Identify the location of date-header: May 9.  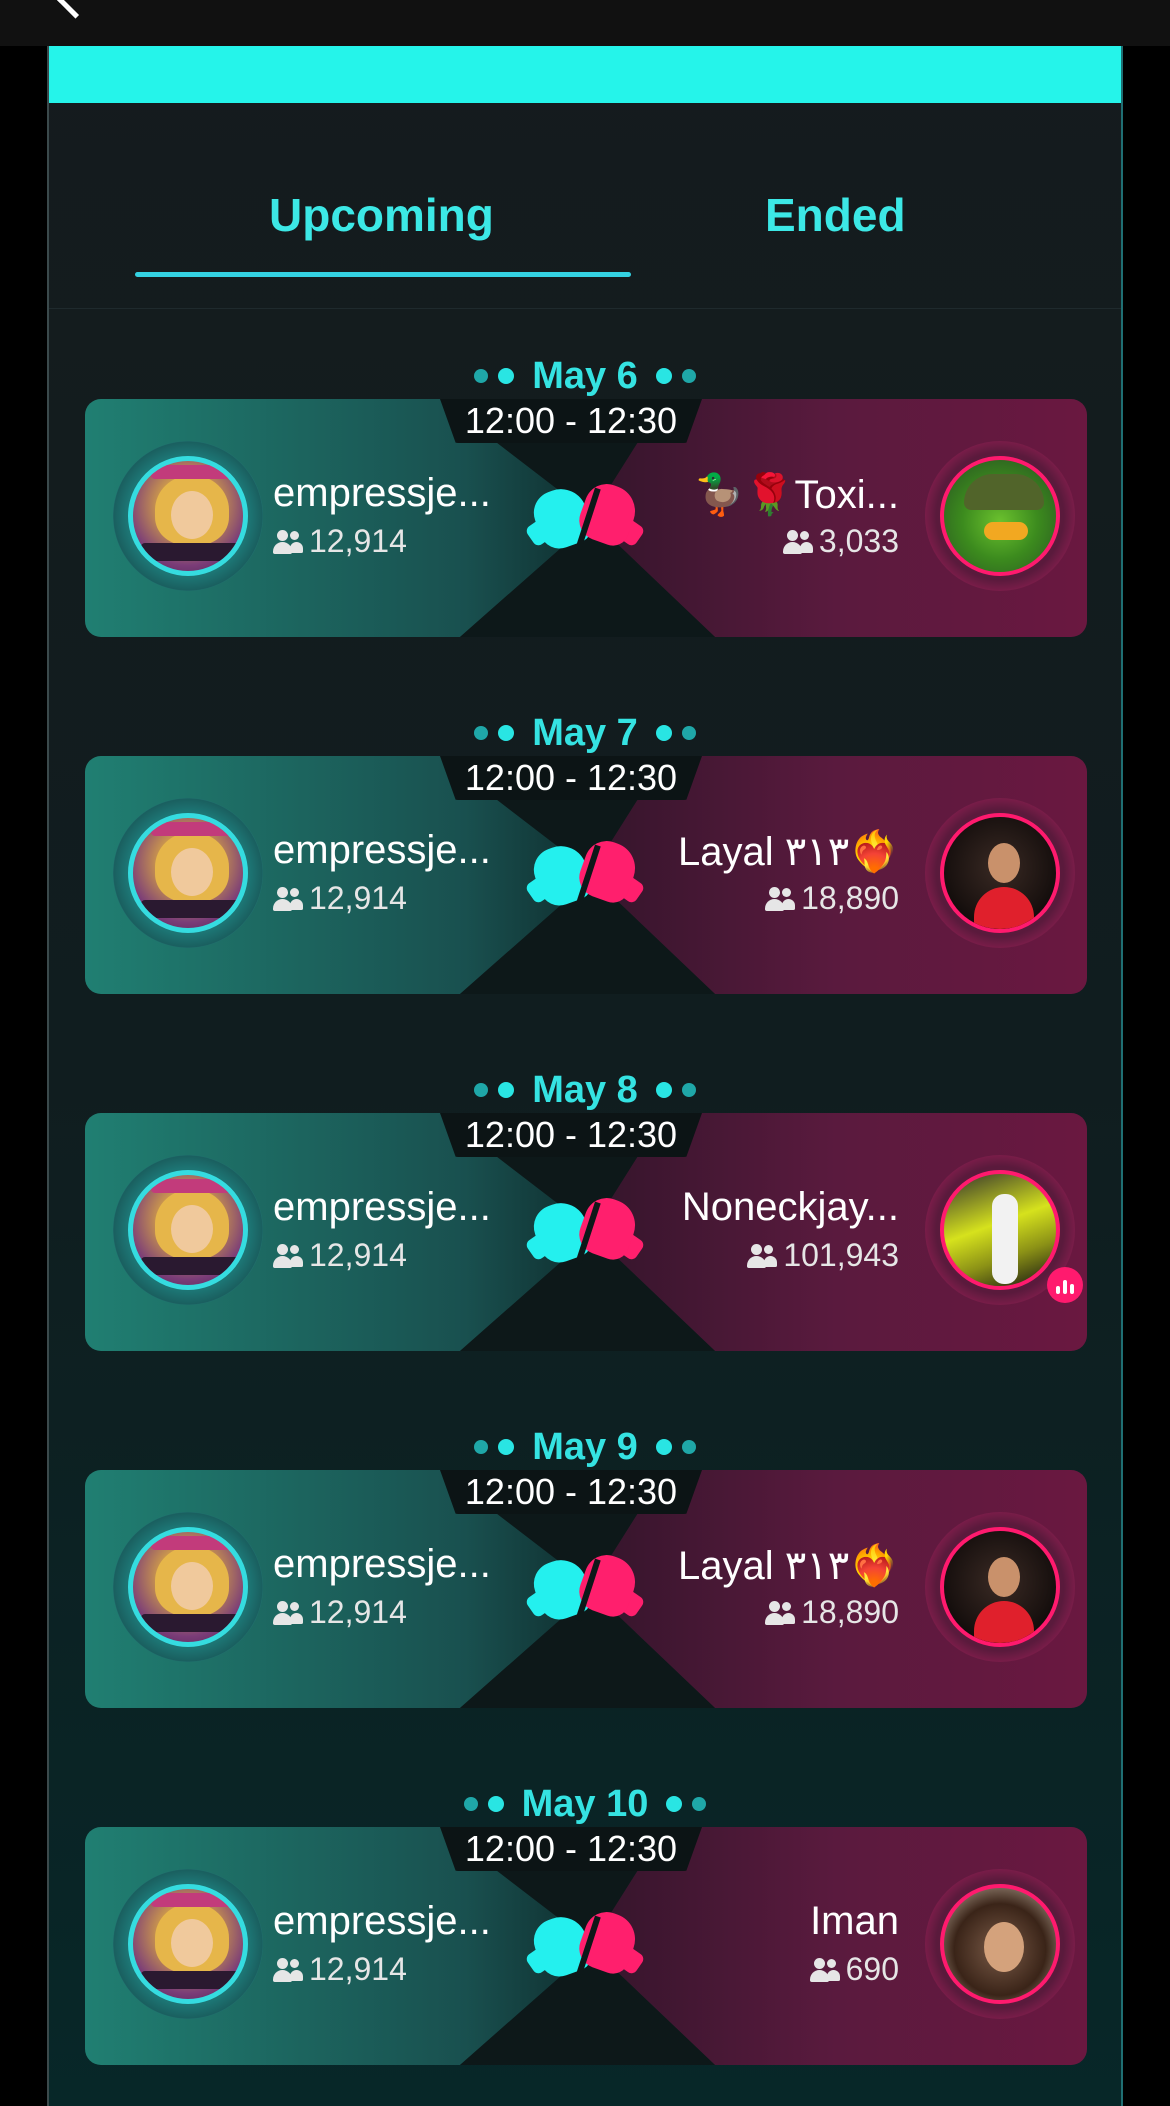
(585, 1447).